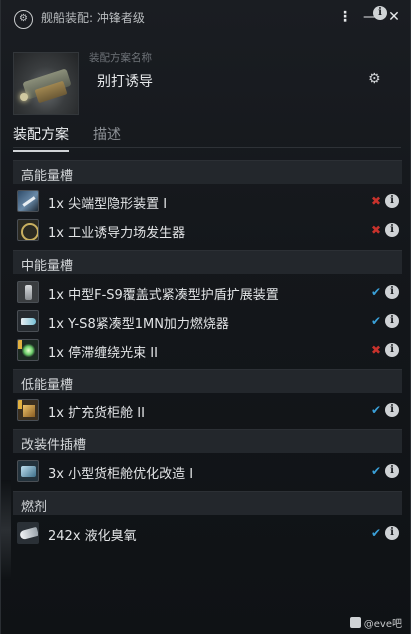 The image size is (411, 634). I want to click on section-low-slots: 低能量槽, so click(207, 381).